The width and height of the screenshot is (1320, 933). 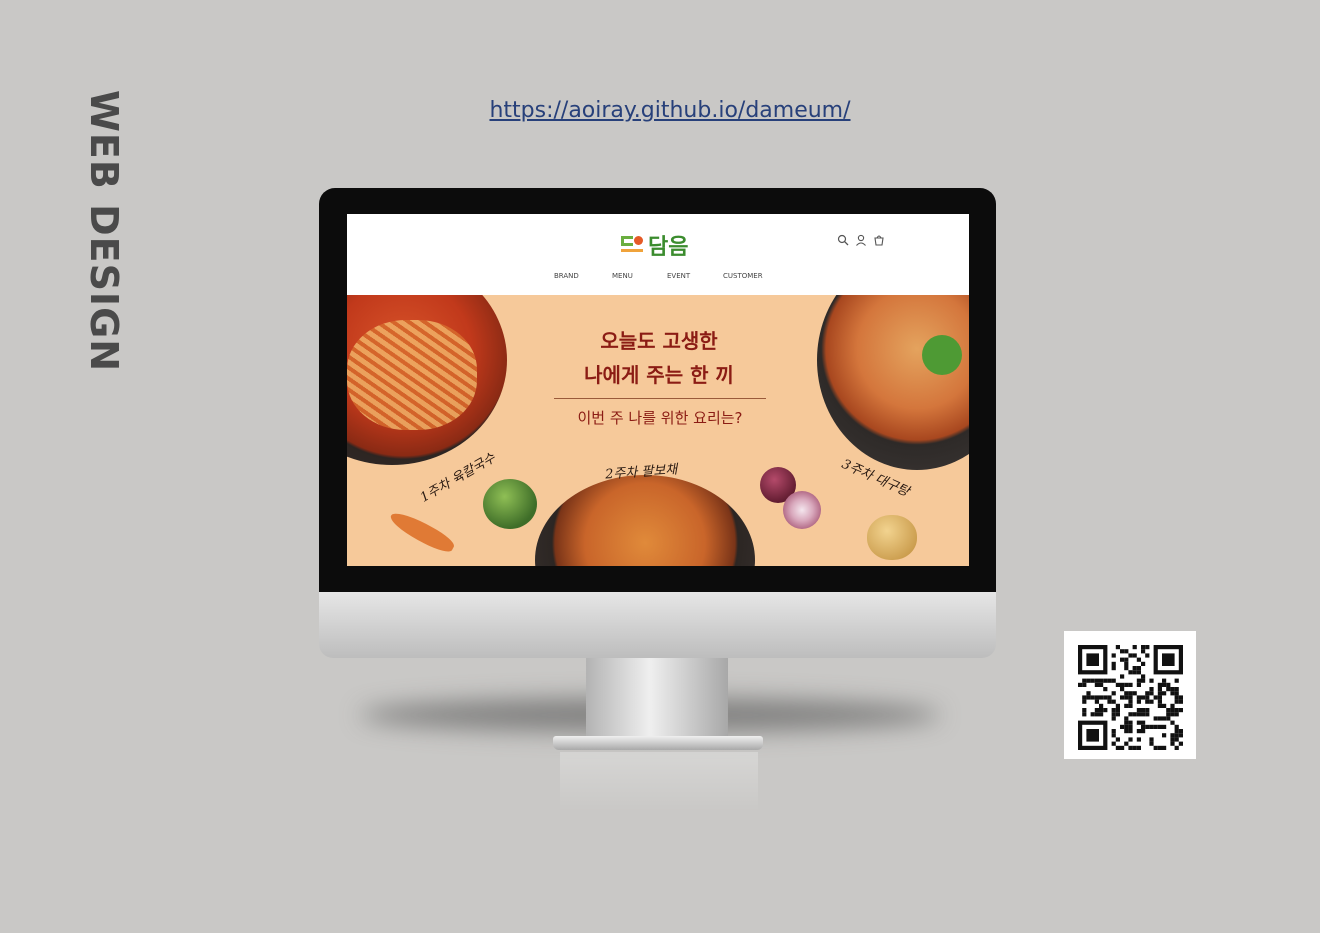 What do you see at coordinates (660, 398) in the screenshot?
I see `headline-divider` at bounding box center [660, 398].